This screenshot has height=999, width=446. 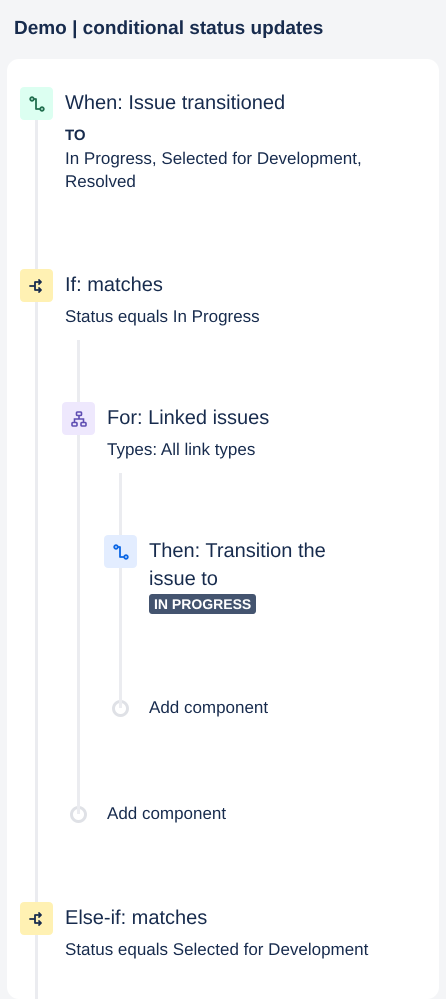 What do you see at coordinates (76, 136) in the screenshot?
I see `field-label: TO` at bounding box center [76, 136].